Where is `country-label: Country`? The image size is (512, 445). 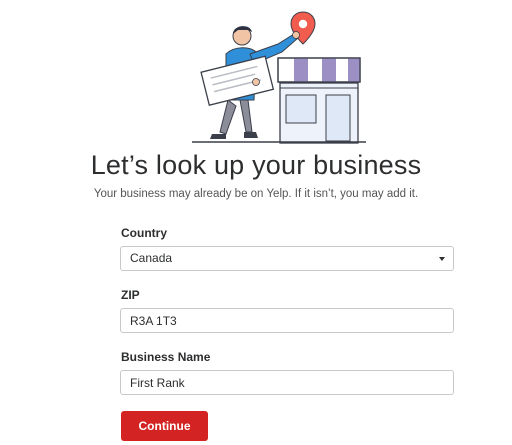 country-label: Country is located at coordinates (144, 233).